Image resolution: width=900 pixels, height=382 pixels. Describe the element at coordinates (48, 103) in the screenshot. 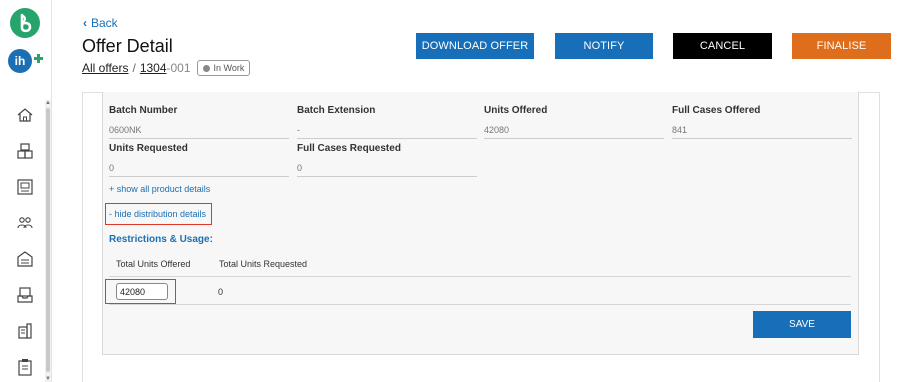

I see `scroll-up-icon: ▲` at that location.